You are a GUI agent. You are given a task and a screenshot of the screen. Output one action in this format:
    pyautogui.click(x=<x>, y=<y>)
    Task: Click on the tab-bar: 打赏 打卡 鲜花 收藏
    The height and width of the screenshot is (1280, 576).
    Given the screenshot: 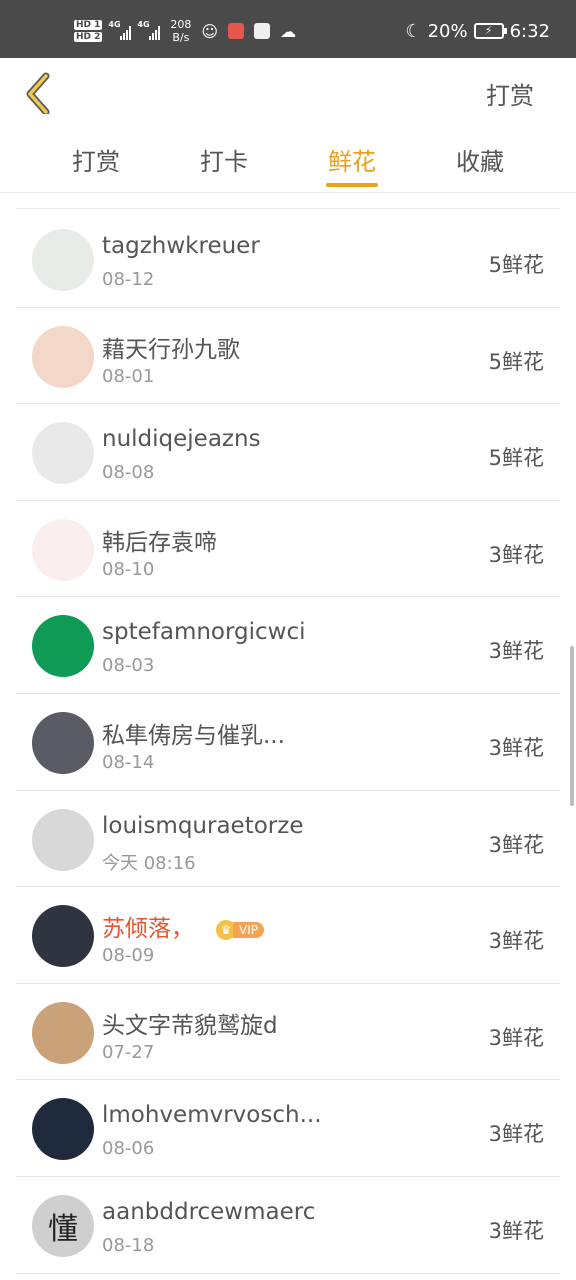 What is the action you would take?
    pyautogui.click(x=288, y=160)
    